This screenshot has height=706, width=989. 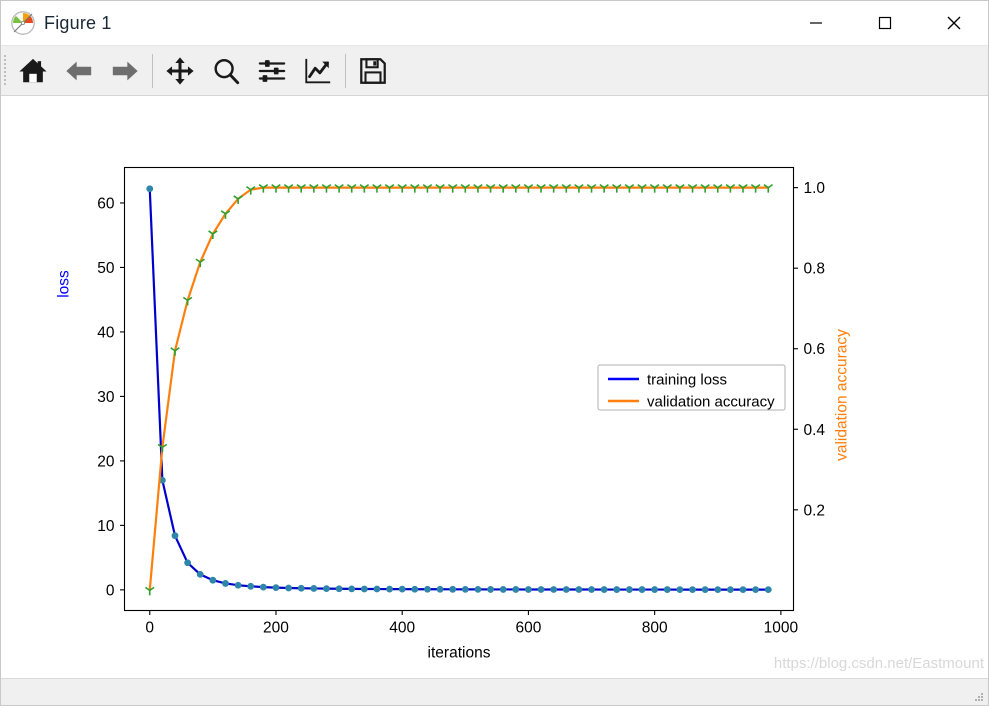 I want to click on x-tick-label: 200, so click(x=276, y=628).